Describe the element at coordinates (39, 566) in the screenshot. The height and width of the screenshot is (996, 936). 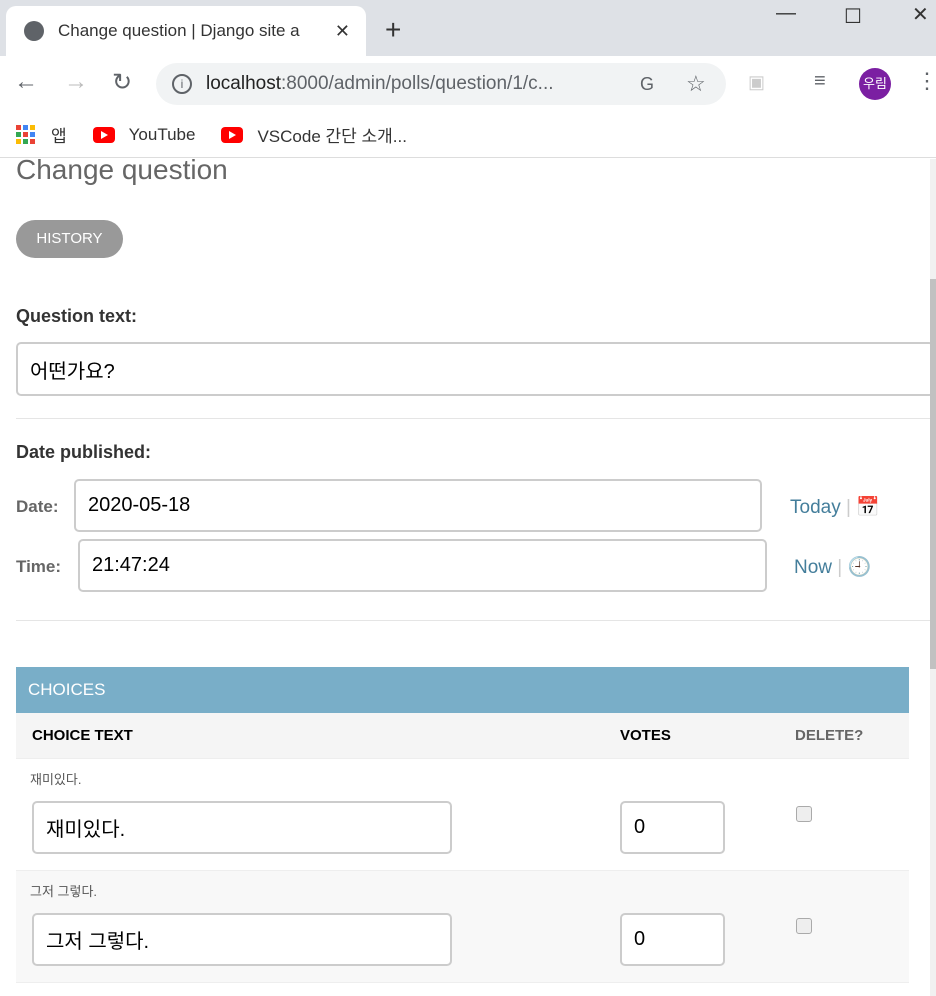
I see `time-label: Time:` at that location.